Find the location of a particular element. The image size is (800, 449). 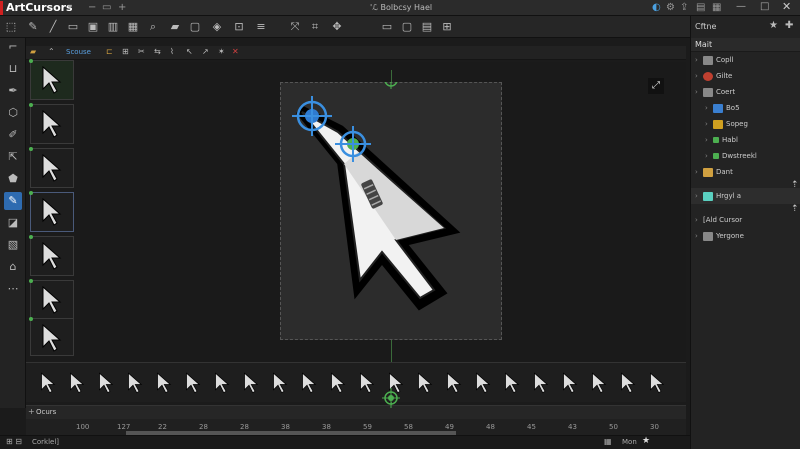

anchor-icon: ⊔ is located at coordinates (13, 69).